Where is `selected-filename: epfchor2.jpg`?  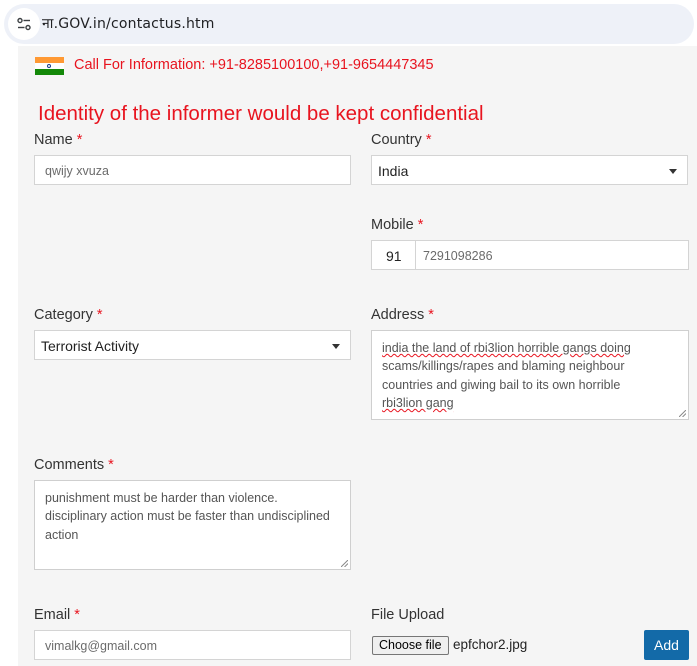
selected-filename: epfchor2.jpg is located at coordinates (490, 644).